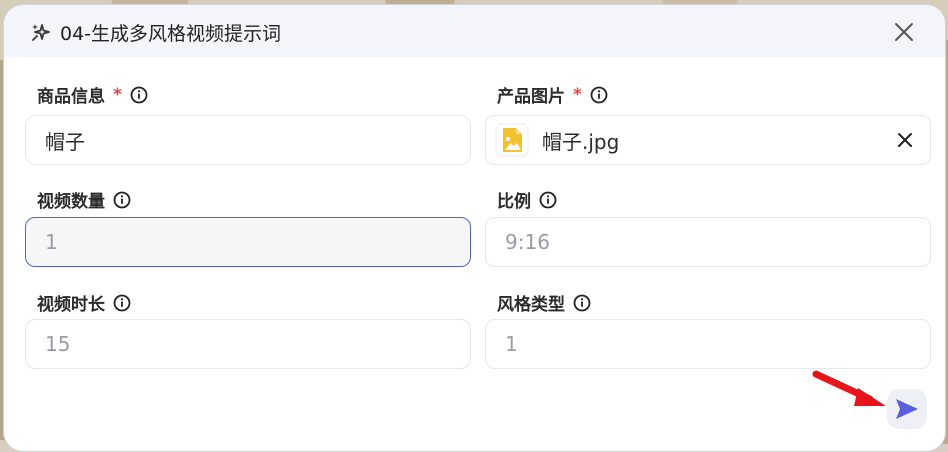  I want to click on send-icon, so click(907, 409).